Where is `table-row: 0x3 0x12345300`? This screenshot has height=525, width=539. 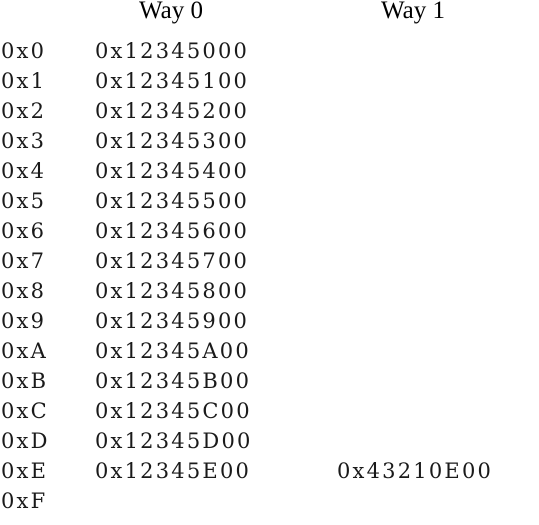
table-row: 0x3 0x12345300 is located at coordinates (269, 141).